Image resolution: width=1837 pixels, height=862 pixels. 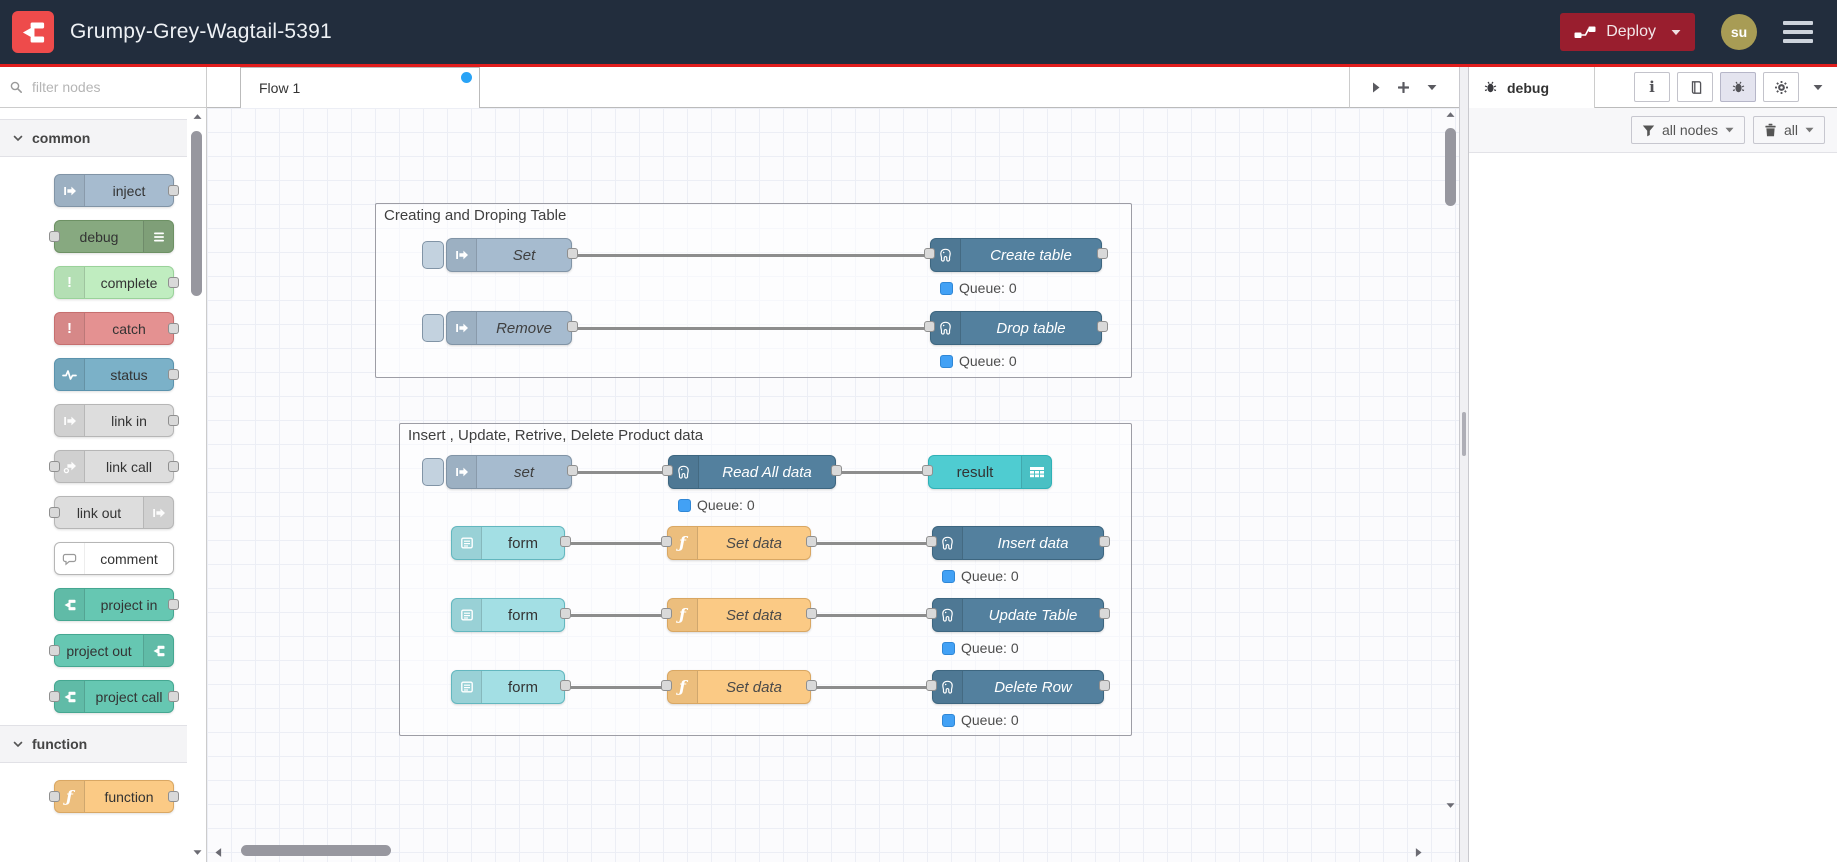 I want to click on palette-search, so click(x=103, y=87).